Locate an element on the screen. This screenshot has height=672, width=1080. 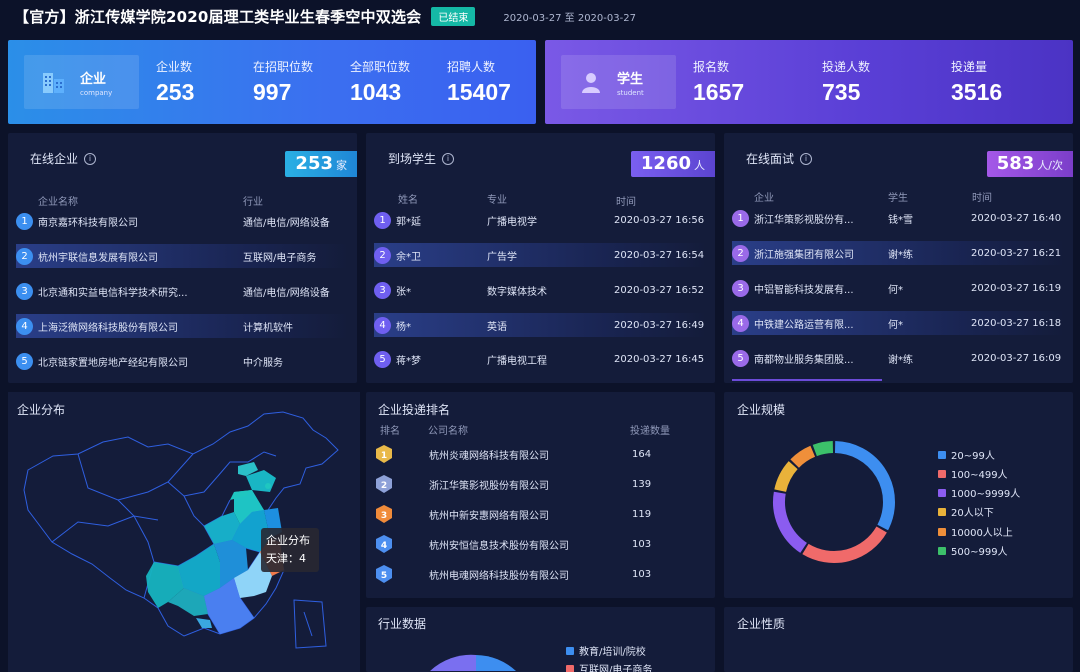
col-header: 姓名 is located at coordinates (408, 200).